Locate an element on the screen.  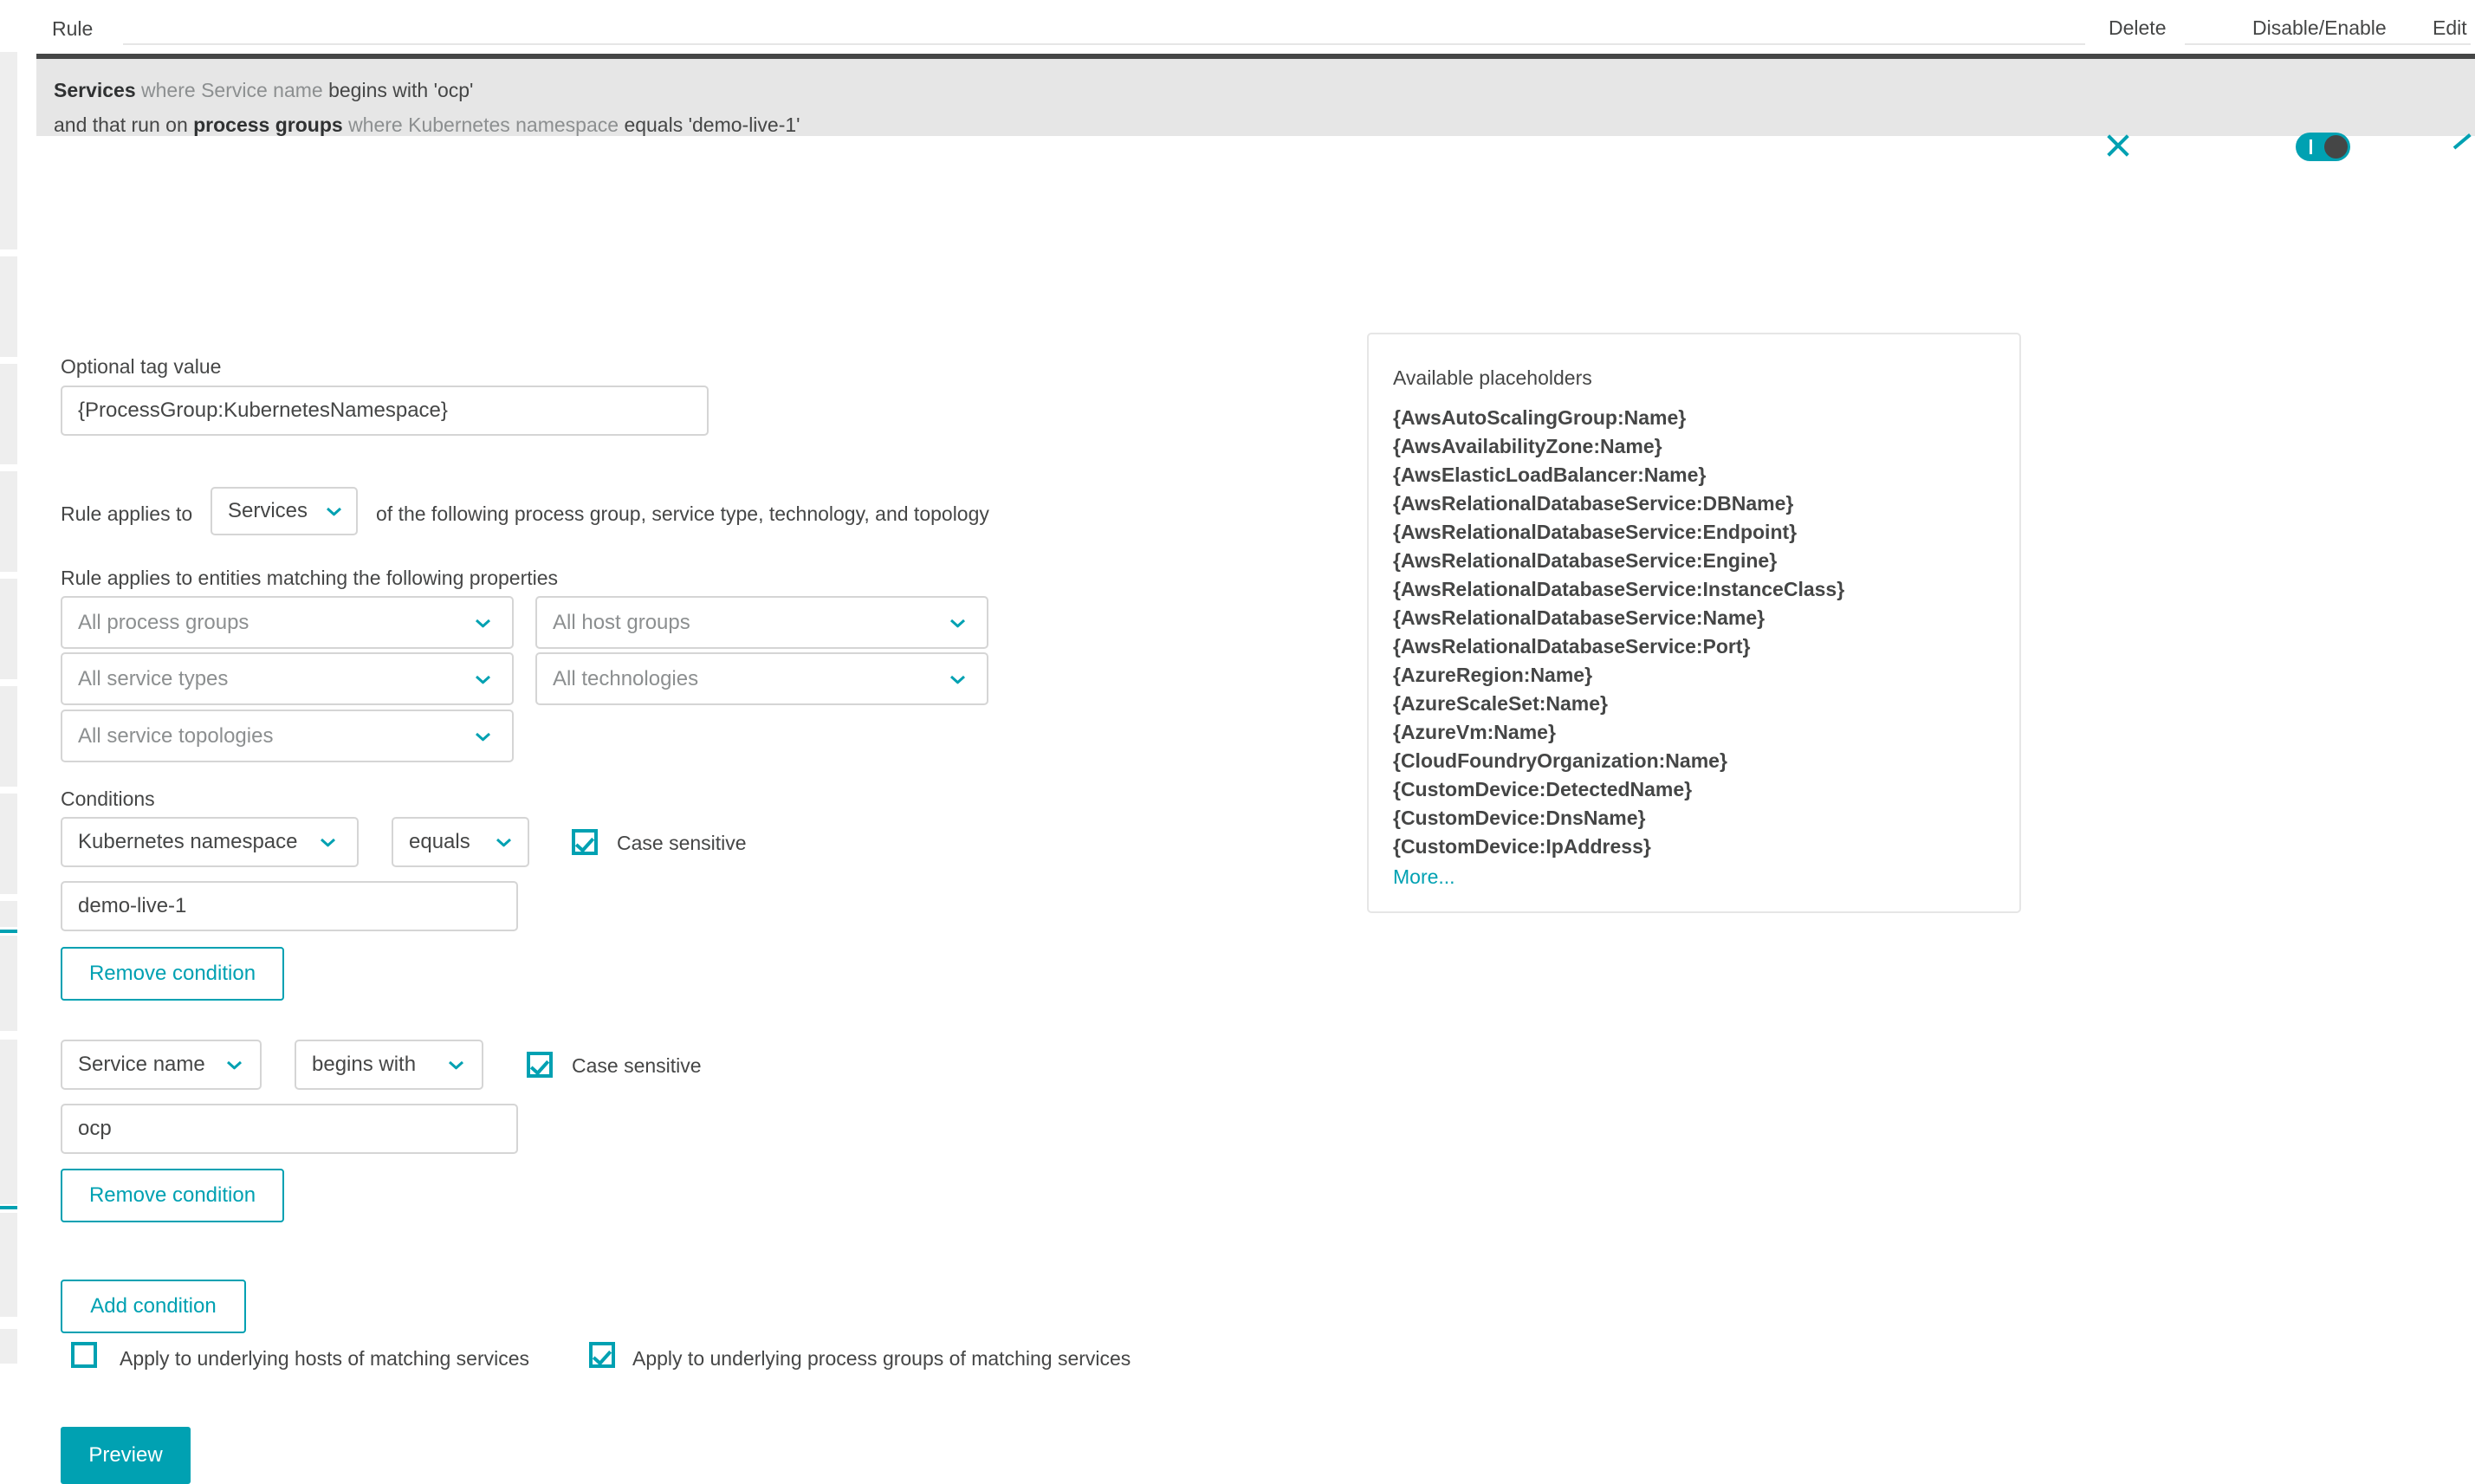
placeholder-item: {AwsRelationalDatabaseService:Port} is located at coordinates (1696, 646).